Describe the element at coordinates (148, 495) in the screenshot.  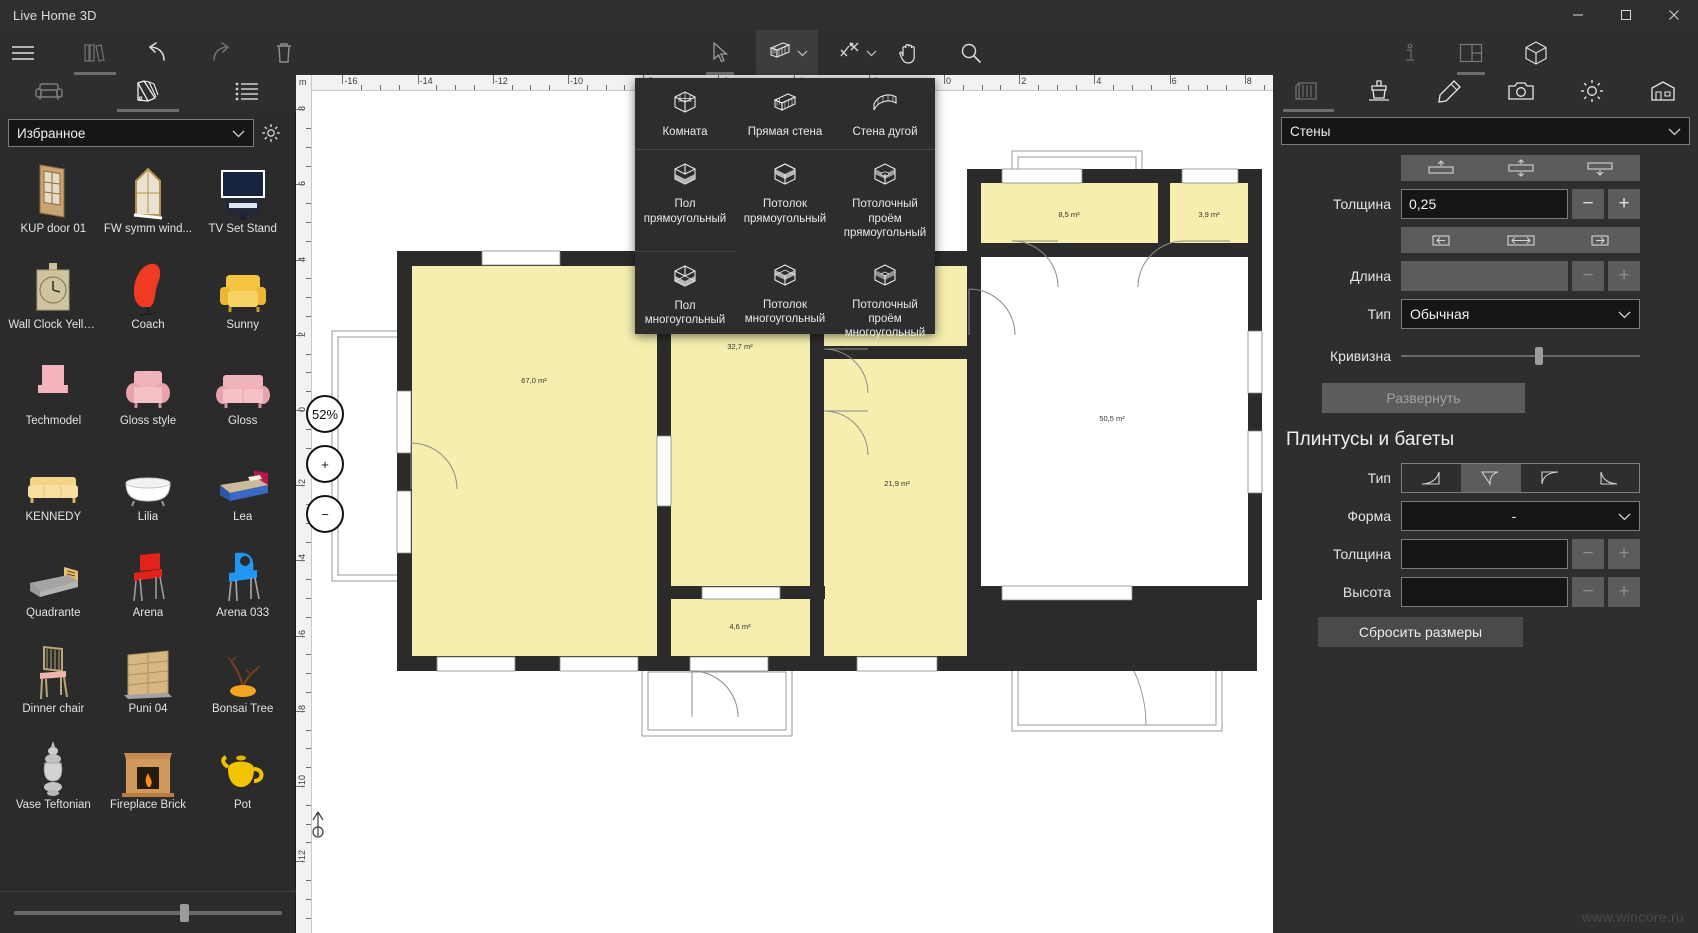
I see `library-item: Lilia` at that location.